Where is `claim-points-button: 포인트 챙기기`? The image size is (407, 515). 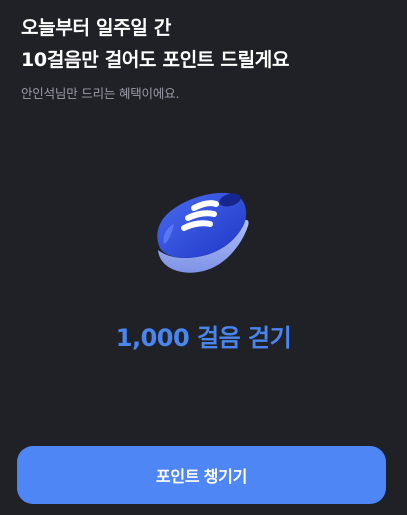 claim-points-button: 포인트 챙기기 is located at coordinates (201, 475).